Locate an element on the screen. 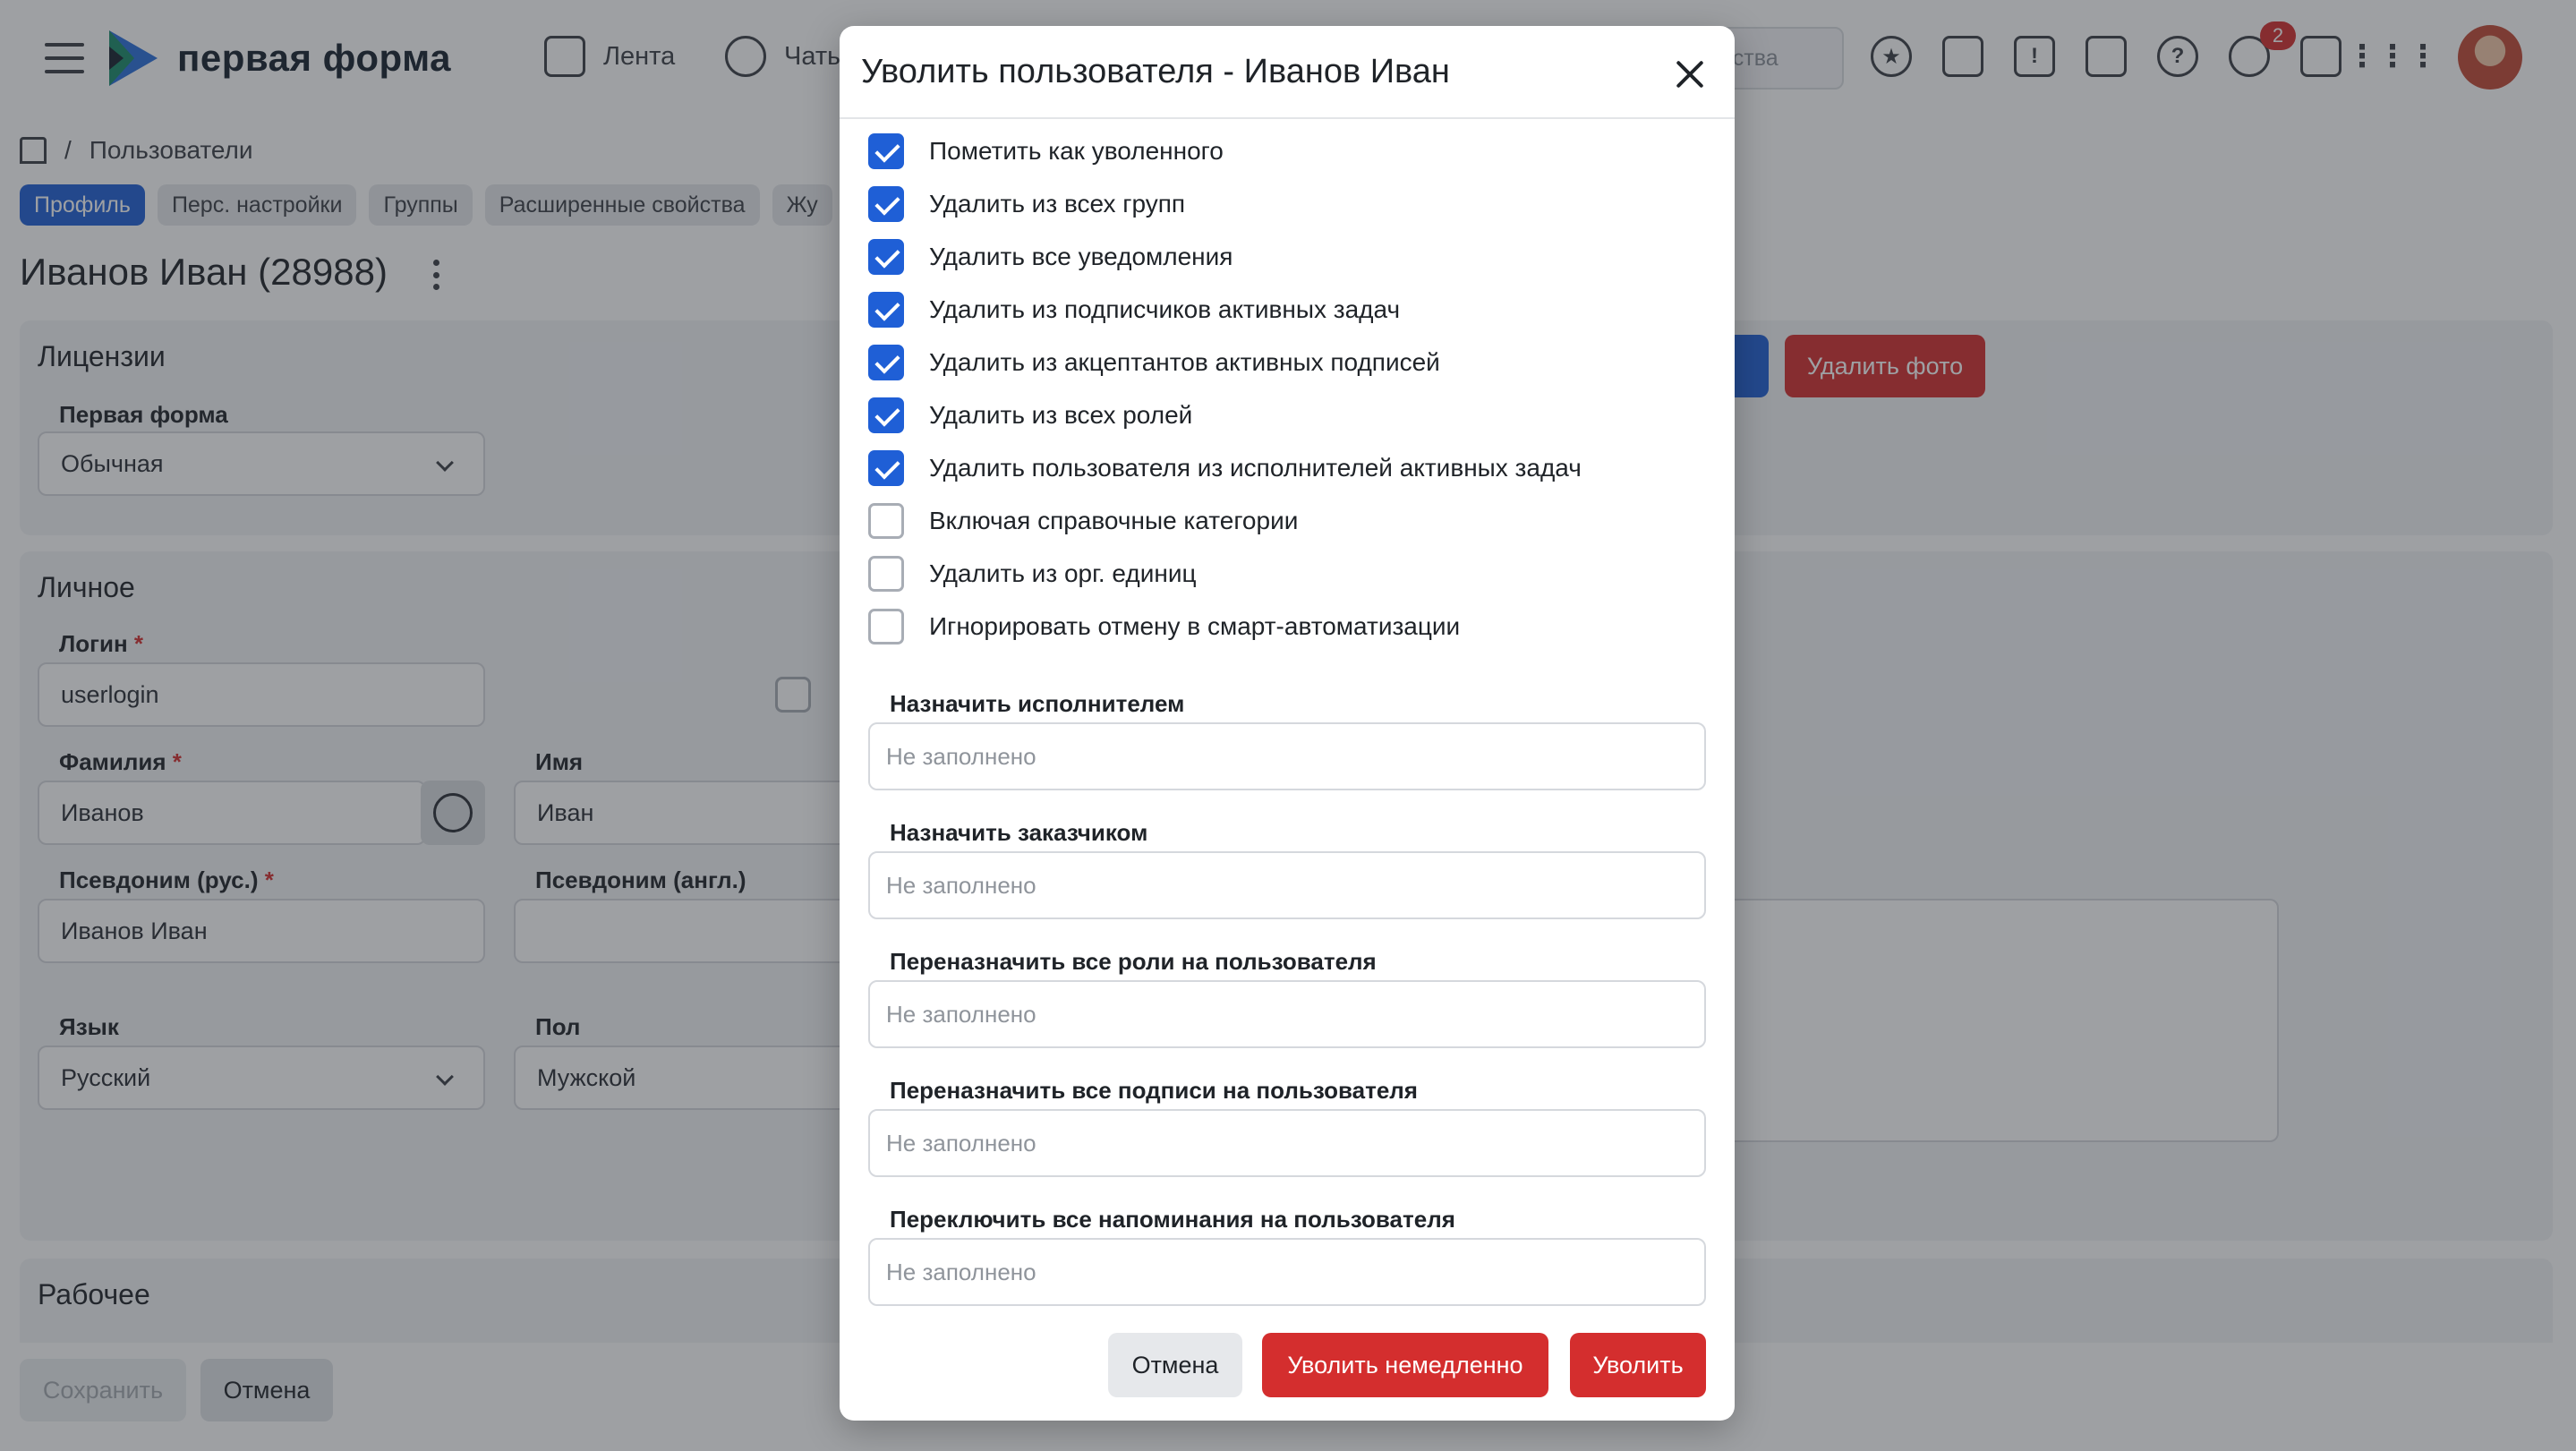 This screenshot has height=1451, width=2576. switch-reminders-input: Не заполнено is located at coordinates (1287, 1272).